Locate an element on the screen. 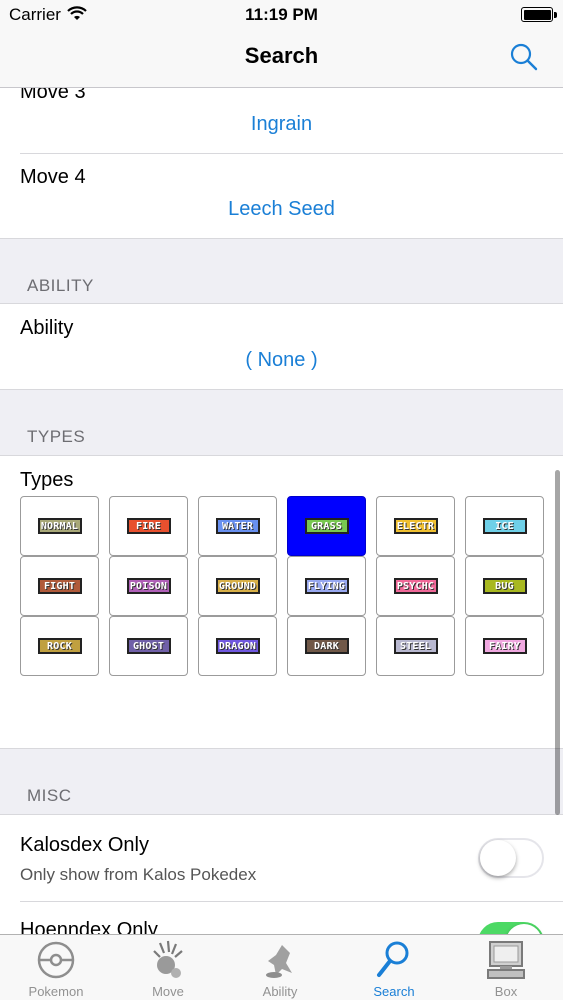 This screenshot has width=563, height=1000. move-icon is located at coordinates (168, 959).